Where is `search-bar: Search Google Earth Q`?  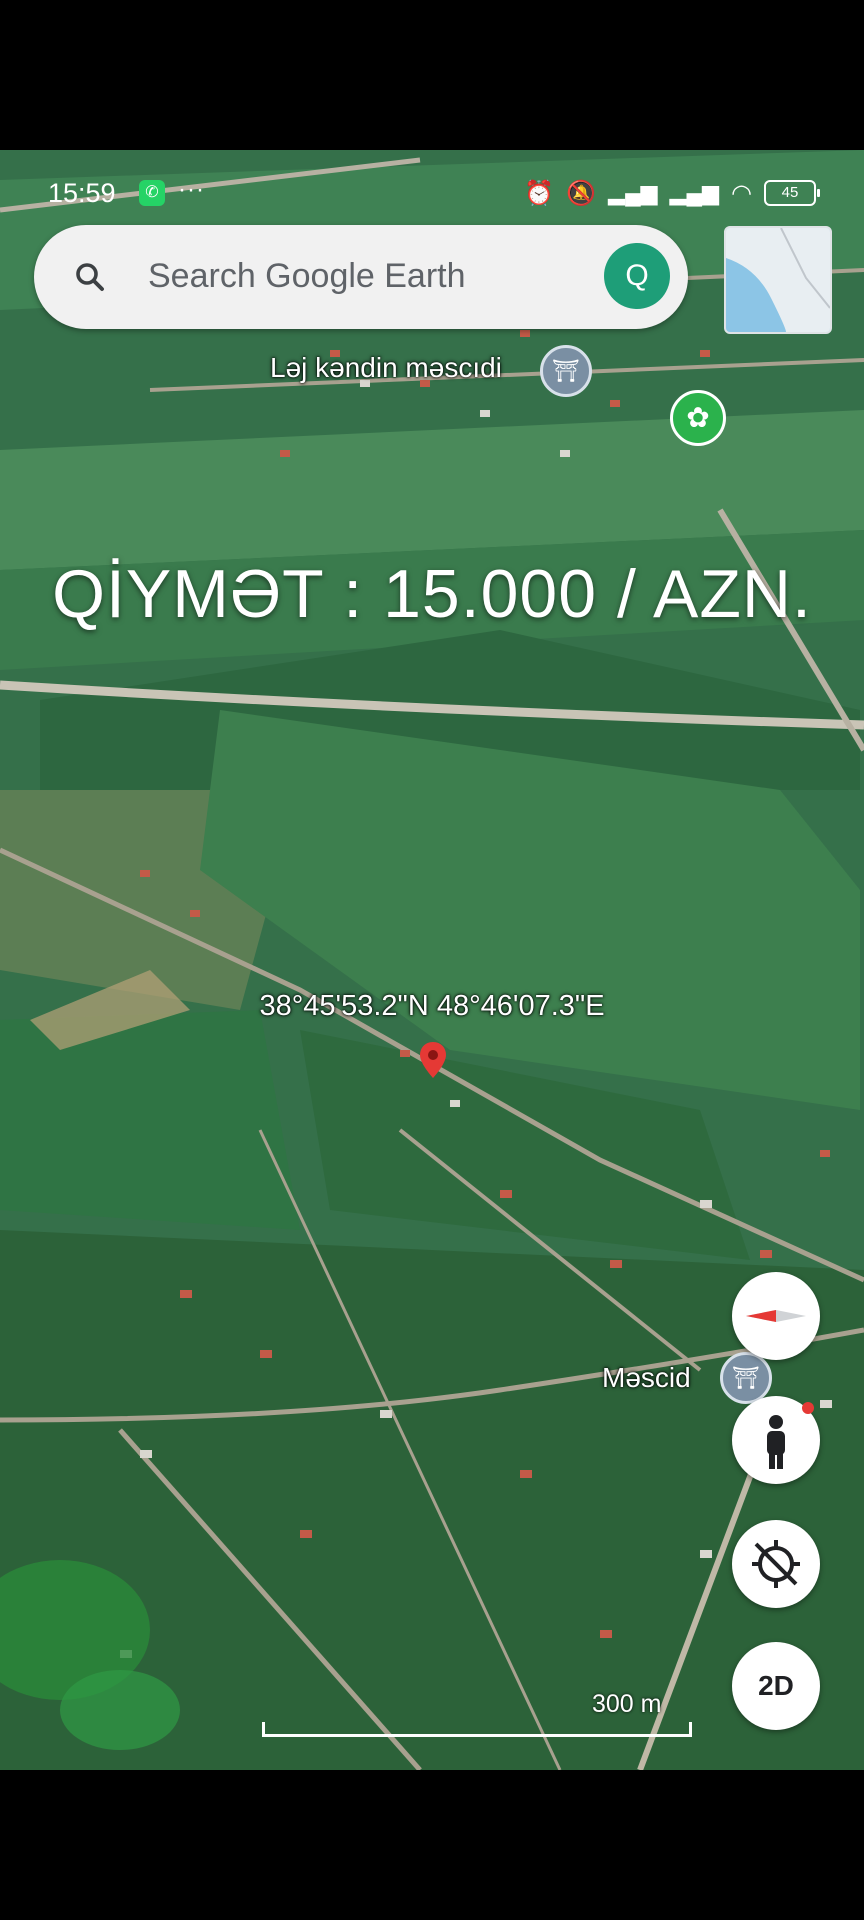 search-bar: Search Google Earth Q is located at coordinates (361, 277).